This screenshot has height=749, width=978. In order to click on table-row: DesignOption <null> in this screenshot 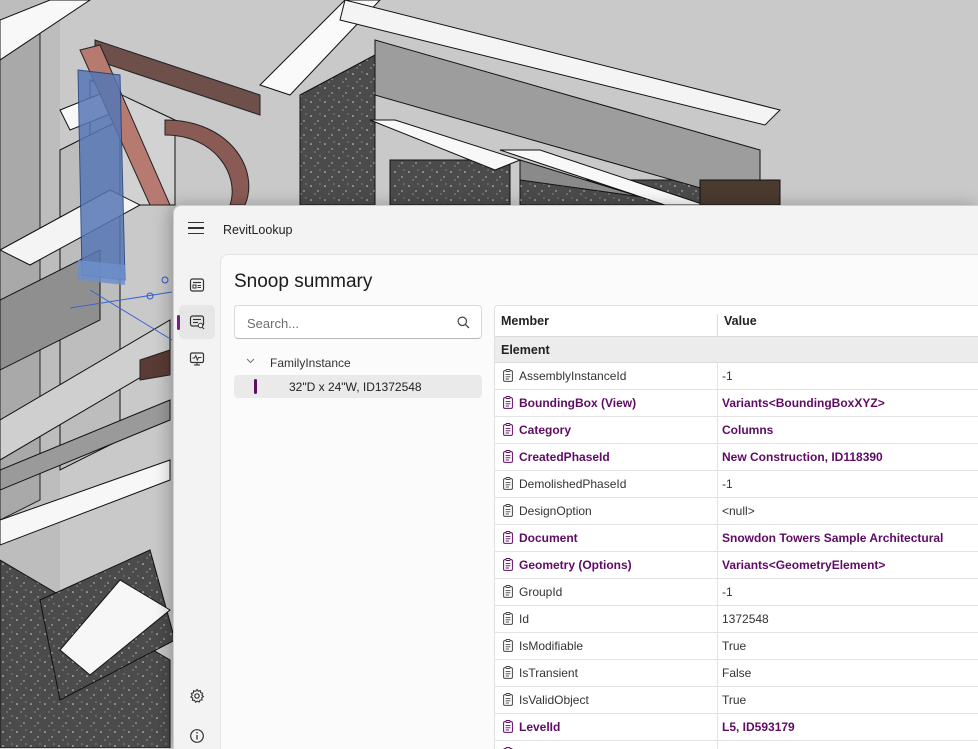, I will do `click(736, 511)`.